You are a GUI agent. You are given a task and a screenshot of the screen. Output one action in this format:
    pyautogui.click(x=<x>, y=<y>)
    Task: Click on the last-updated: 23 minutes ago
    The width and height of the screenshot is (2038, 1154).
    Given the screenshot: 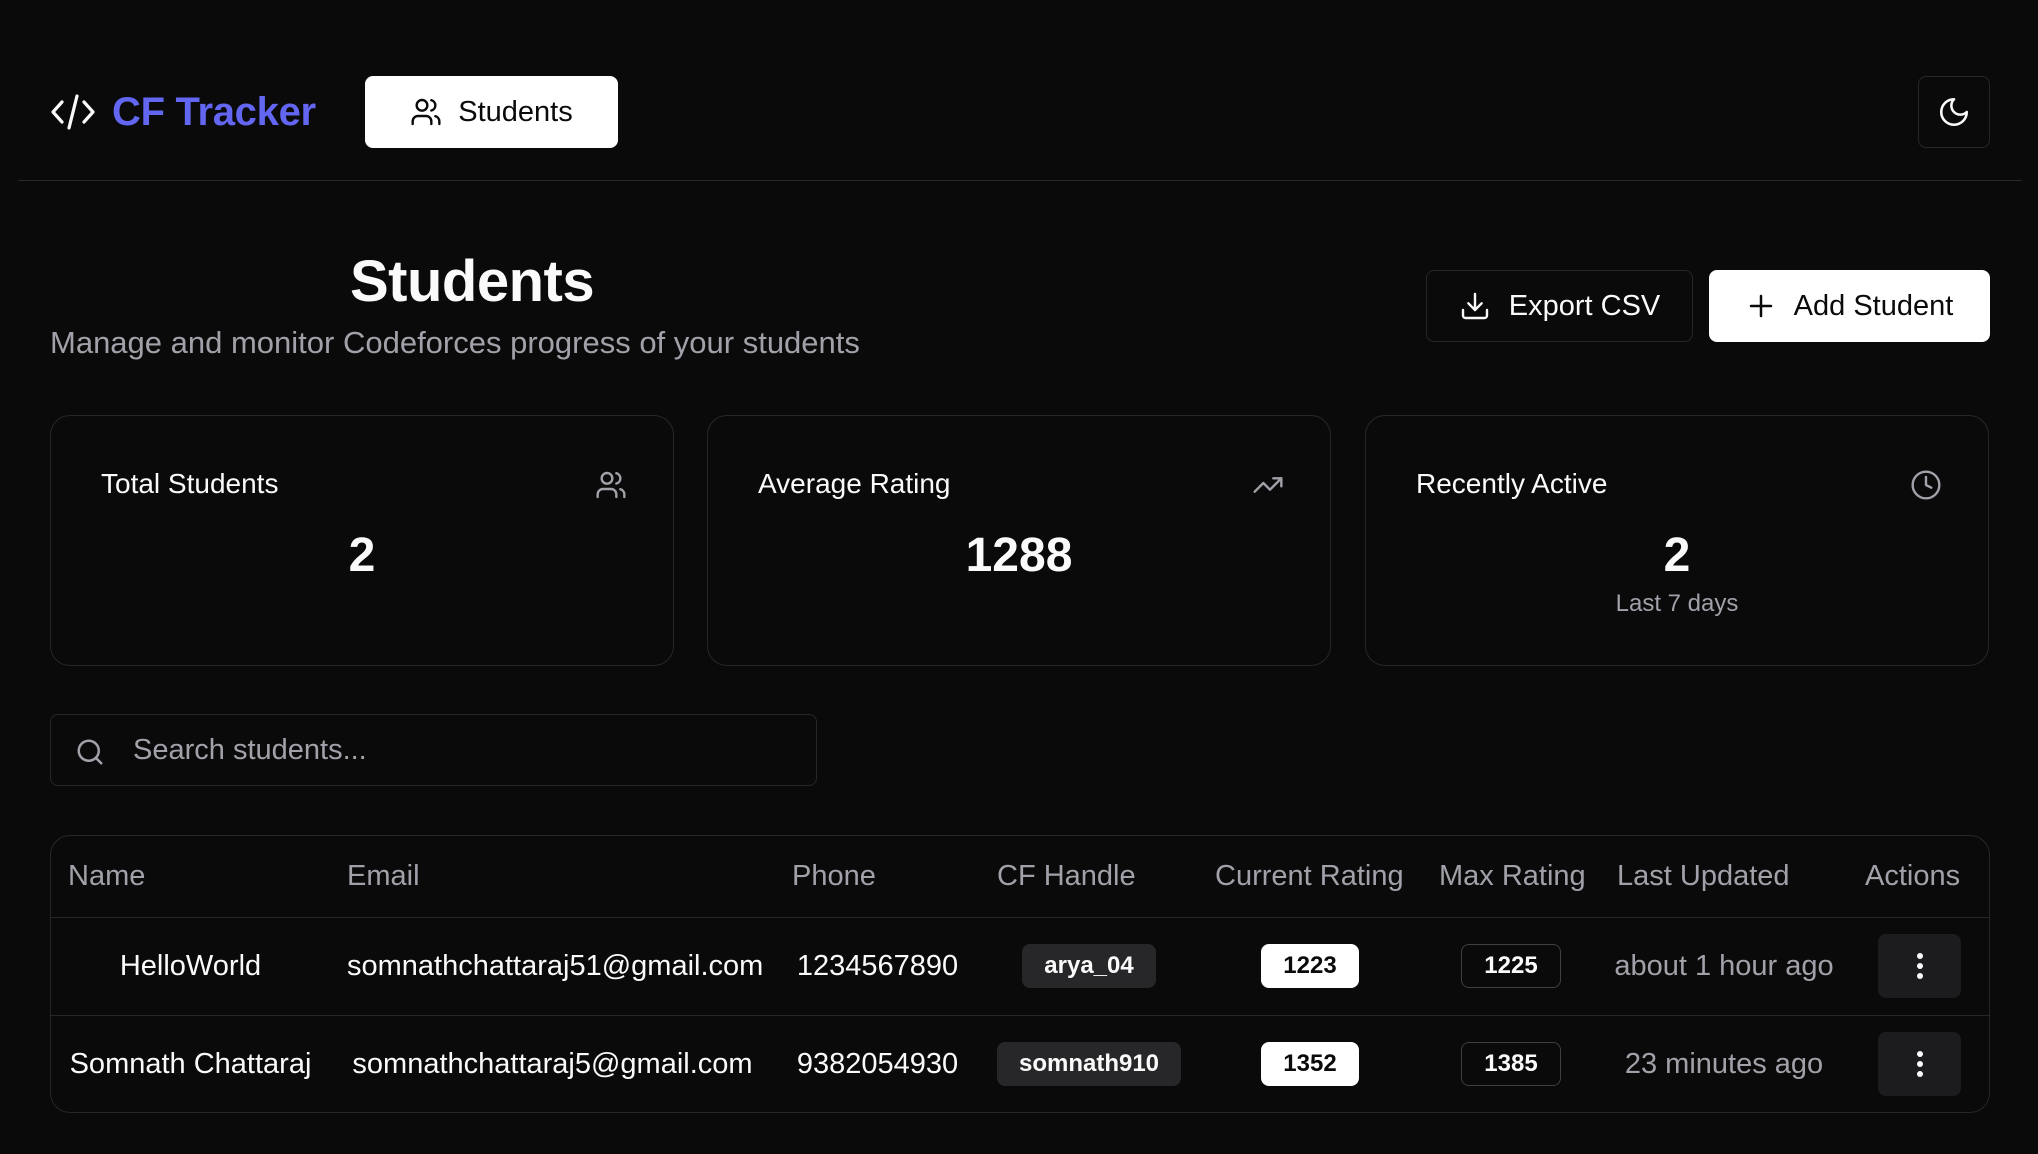 What is the action you would take?
    pyautogui.click(x=1724, y=1063)
    